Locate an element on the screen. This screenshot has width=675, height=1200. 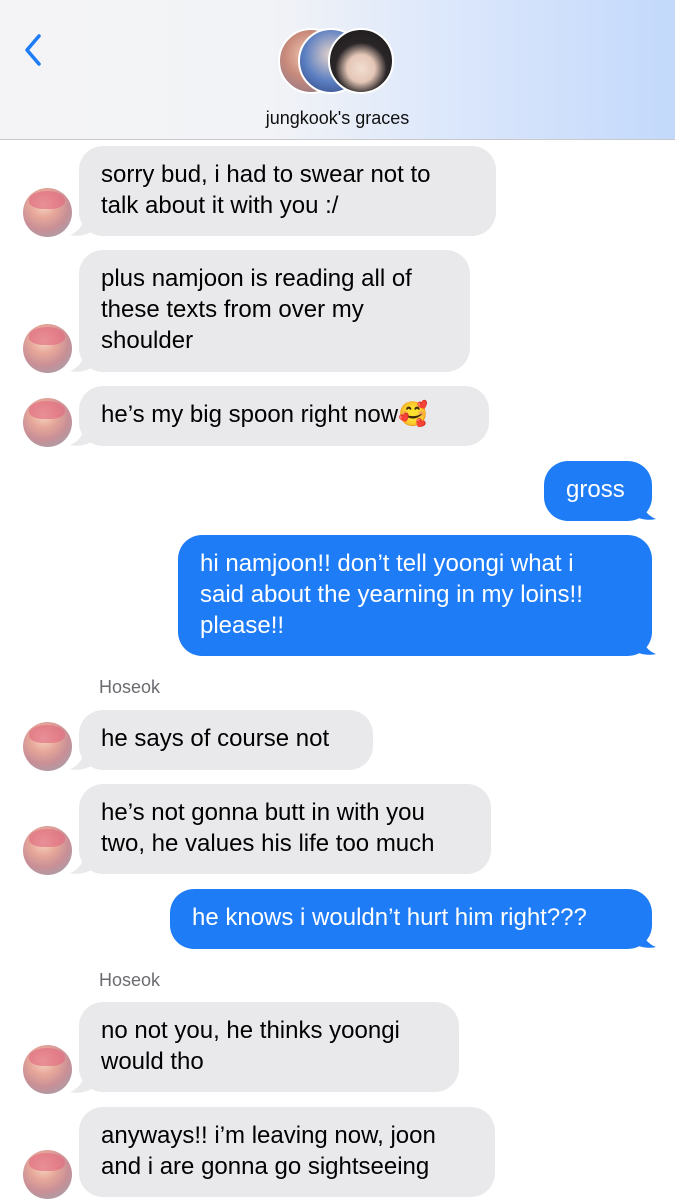
message-line: two, he values his life too much is located at coordinates (268, 843).